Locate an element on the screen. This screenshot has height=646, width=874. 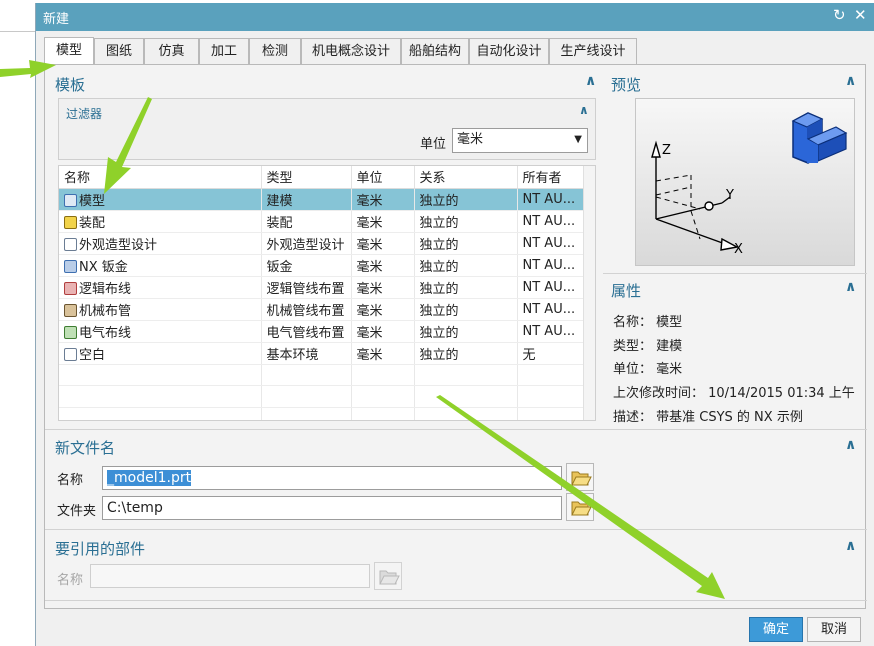
arrow-to-model-row is located at coordinates (128, 145).